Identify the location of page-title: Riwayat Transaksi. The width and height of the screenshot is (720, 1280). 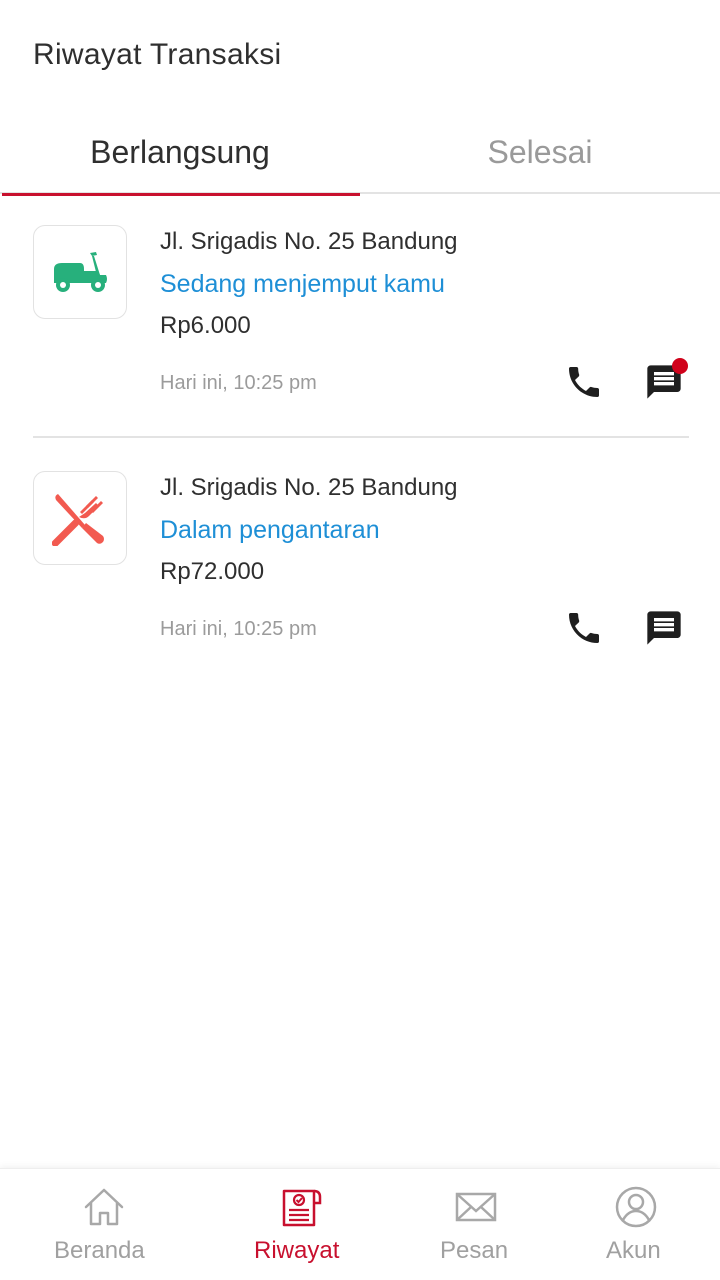
(157, 54).